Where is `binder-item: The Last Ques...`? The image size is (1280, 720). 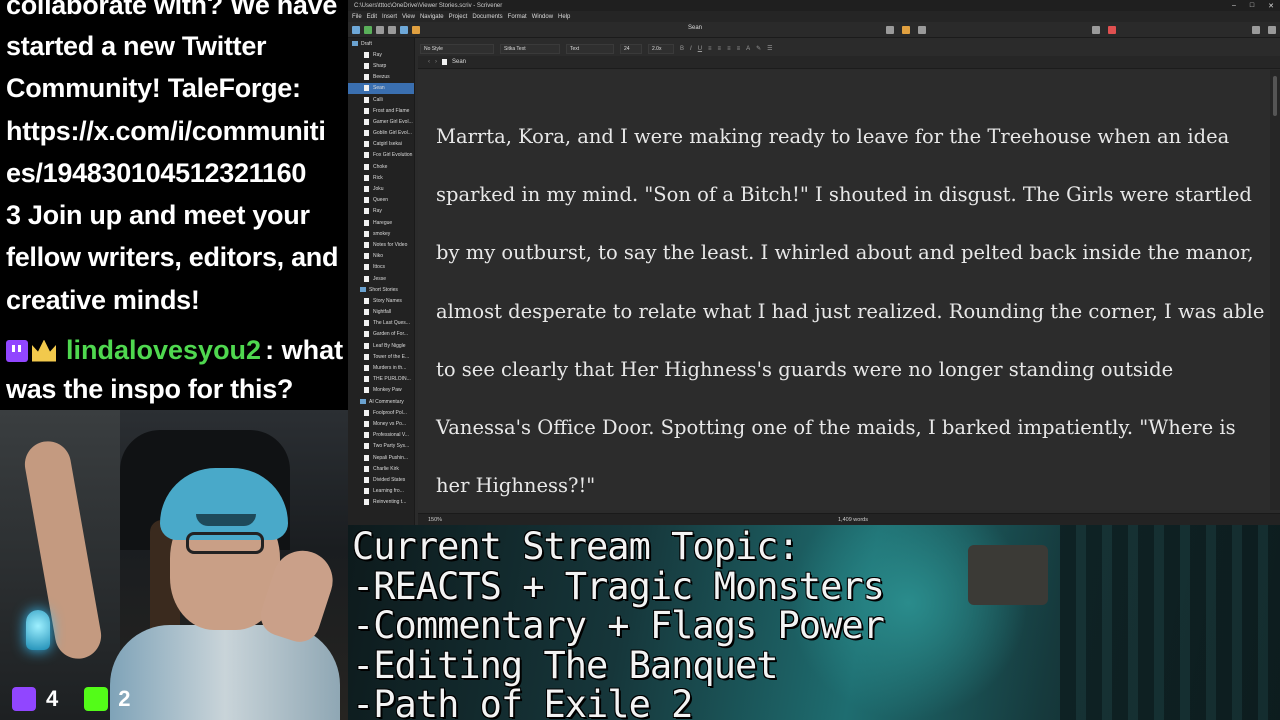
binder-item: The Last Ques... is located at coordinates (381, 323).